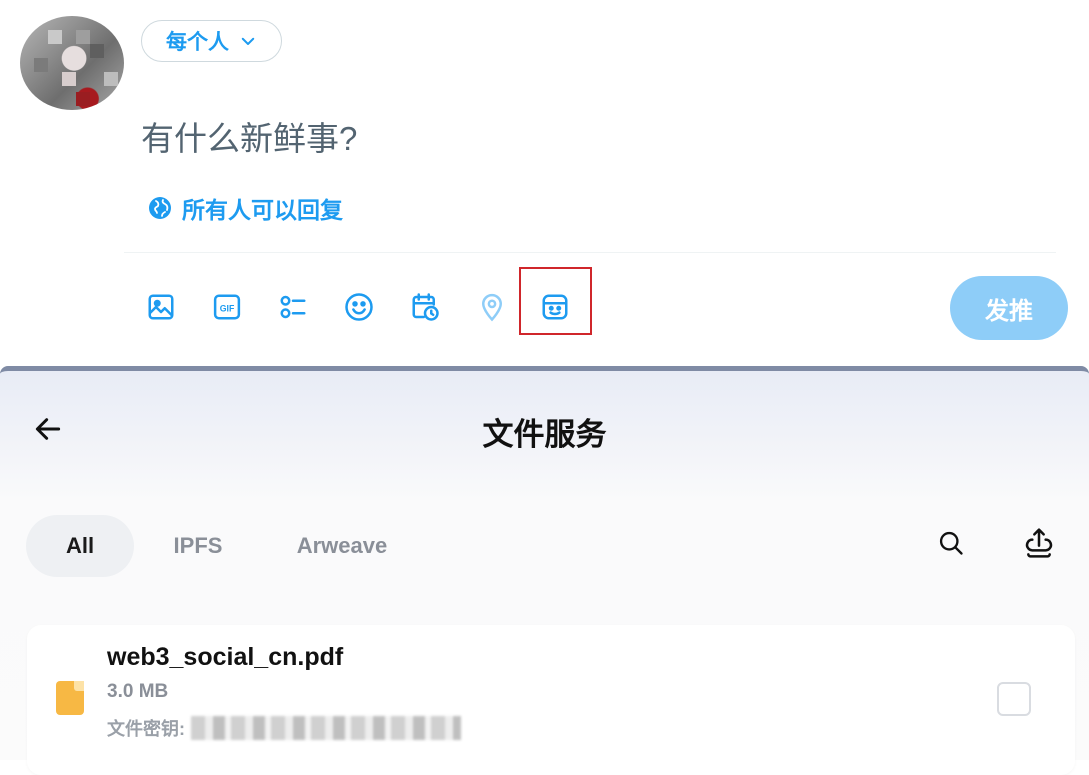 The height and width of the screenshot is (775, 1089). What do you see at coordinates (80, 546) in the screenshot?
I see `tab-all: All` at bounding box center [80, 546].